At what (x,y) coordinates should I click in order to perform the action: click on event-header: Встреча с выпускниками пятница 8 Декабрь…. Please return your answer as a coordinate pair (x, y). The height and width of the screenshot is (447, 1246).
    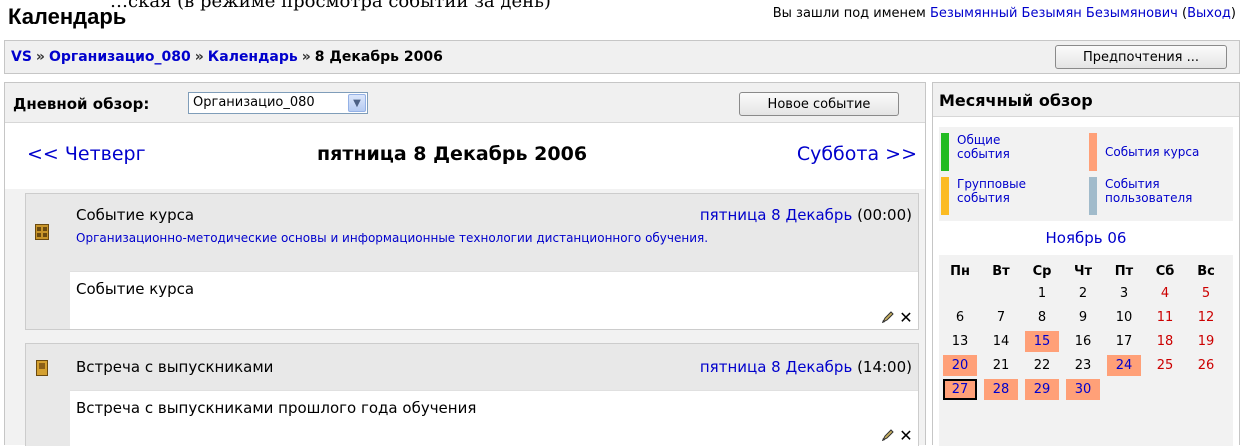
    Looking at the image, I should click on (494, 367).